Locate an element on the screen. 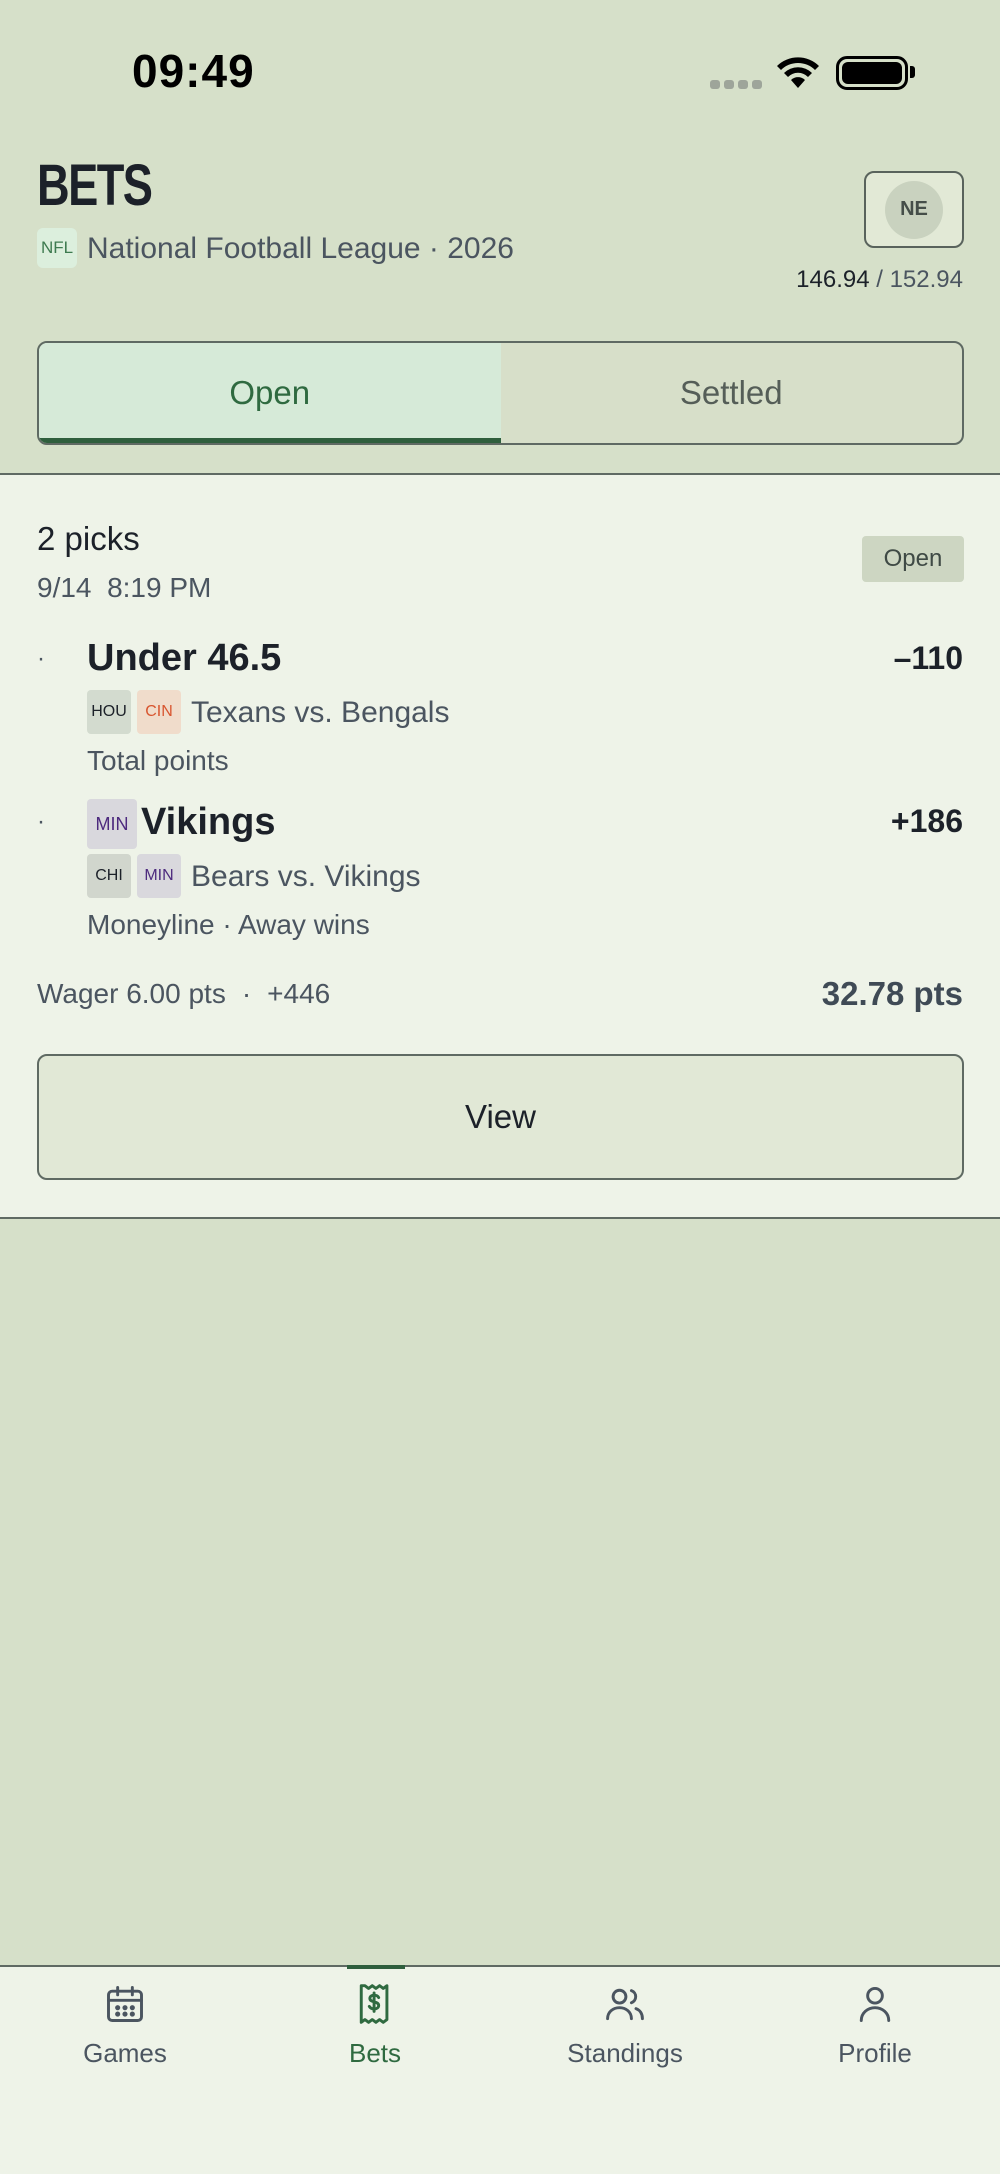  league-badge: NFL is located at coordinates (57, 248).